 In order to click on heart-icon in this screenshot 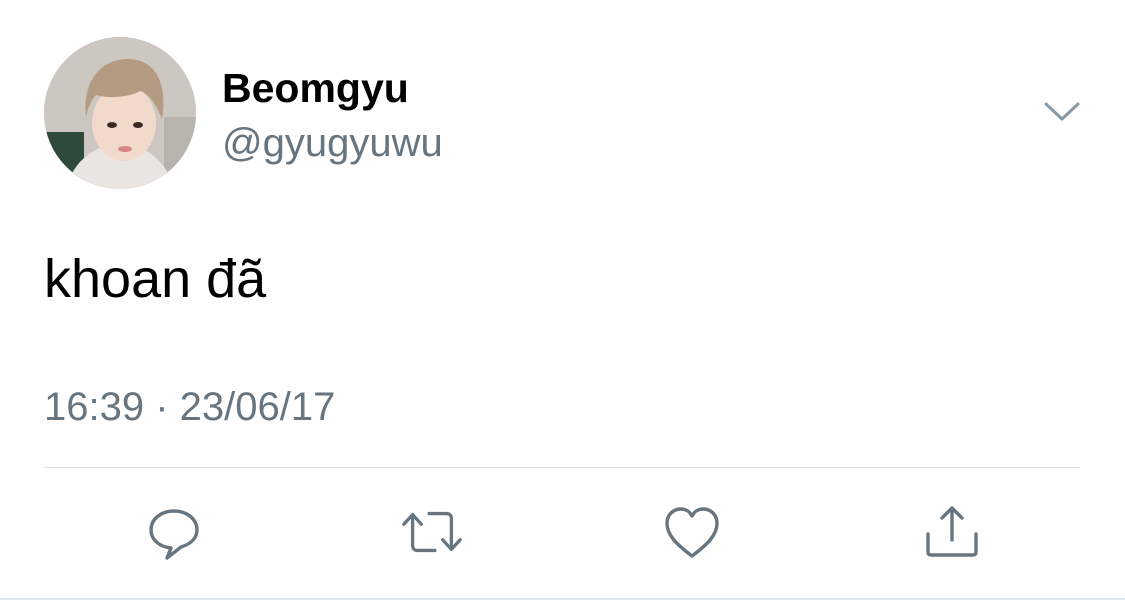, I will do `click(692, 532)`.